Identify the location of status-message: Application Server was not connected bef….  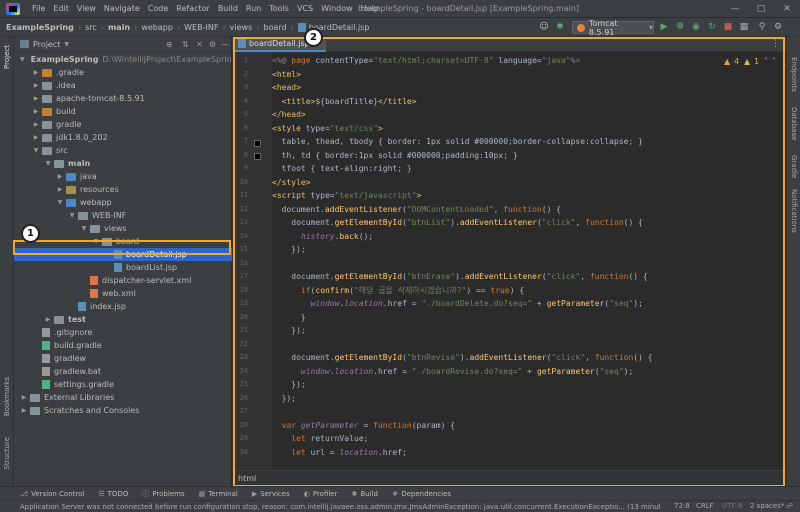
(340, 507).